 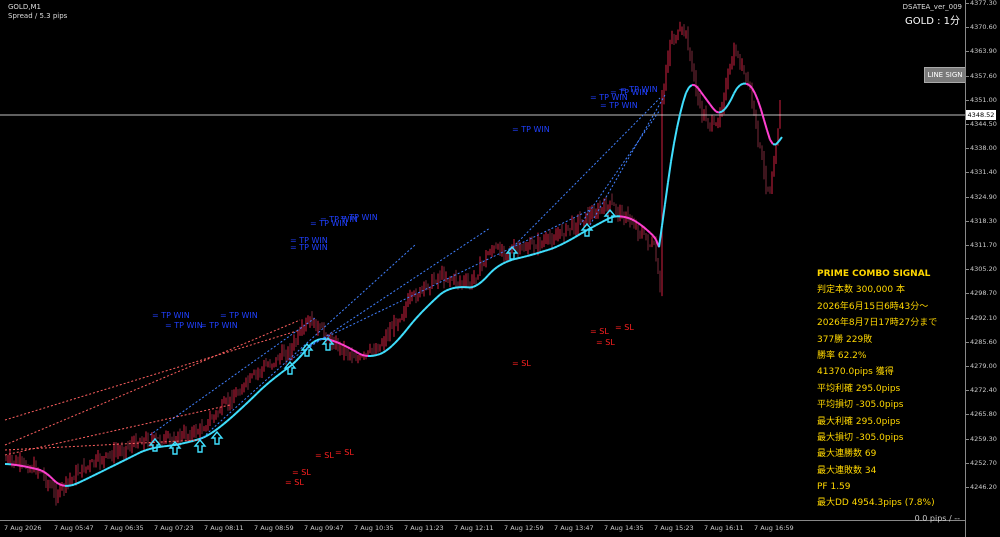 I want to click on panel-line: 最大利確 295.0pips, so click(x=859, y=421).